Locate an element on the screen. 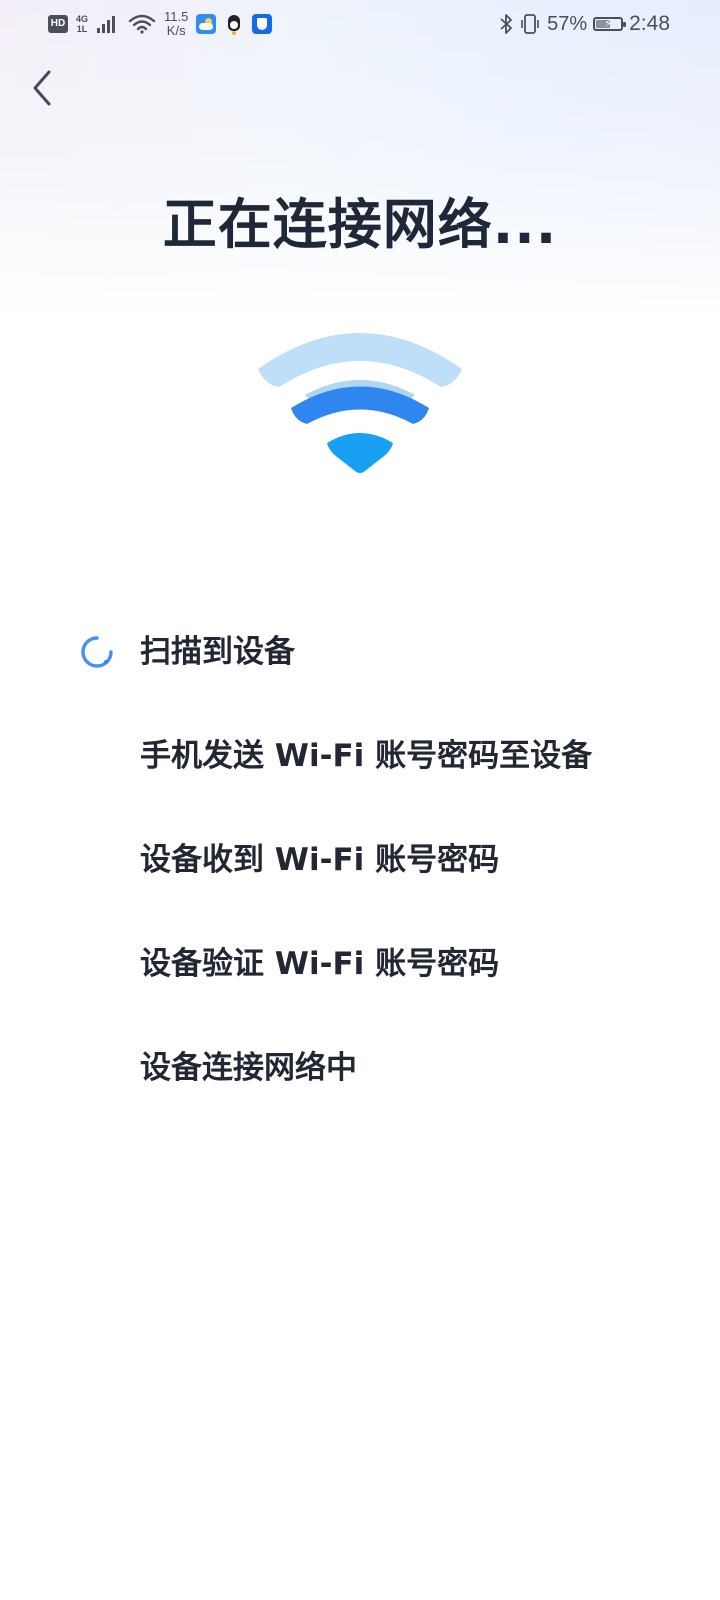 Image resolution: width=720 pixels, height=1600 pixels. clock: 2:48 is located at coordinates (649, 23).